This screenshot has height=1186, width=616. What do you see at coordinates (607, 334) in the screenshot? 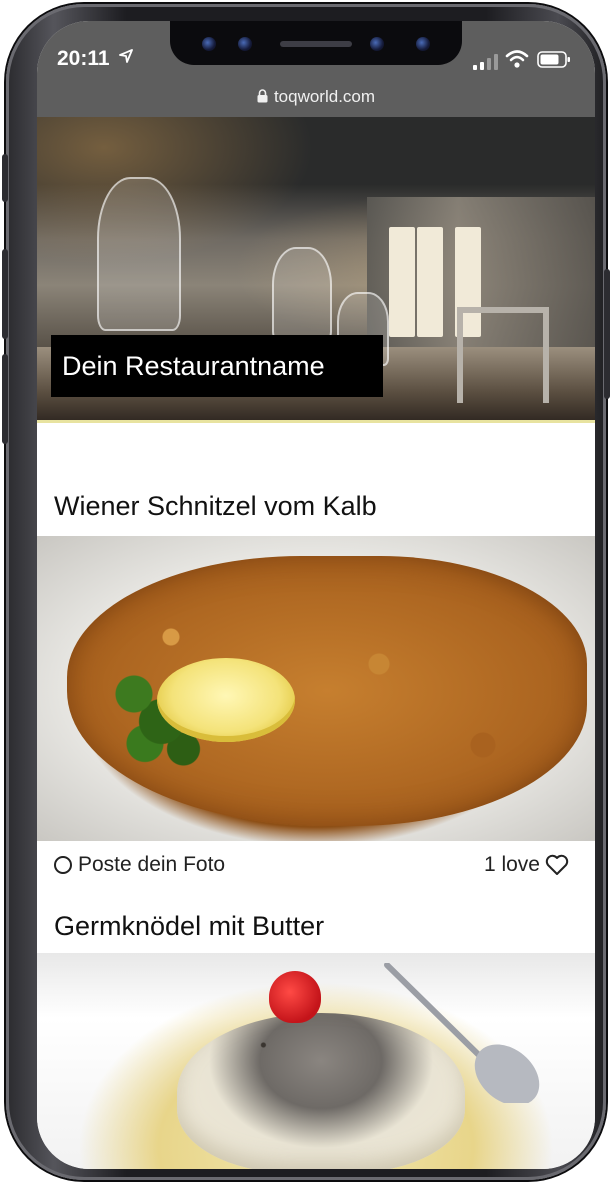
I see `power-button` at bounding box center [607, 334].